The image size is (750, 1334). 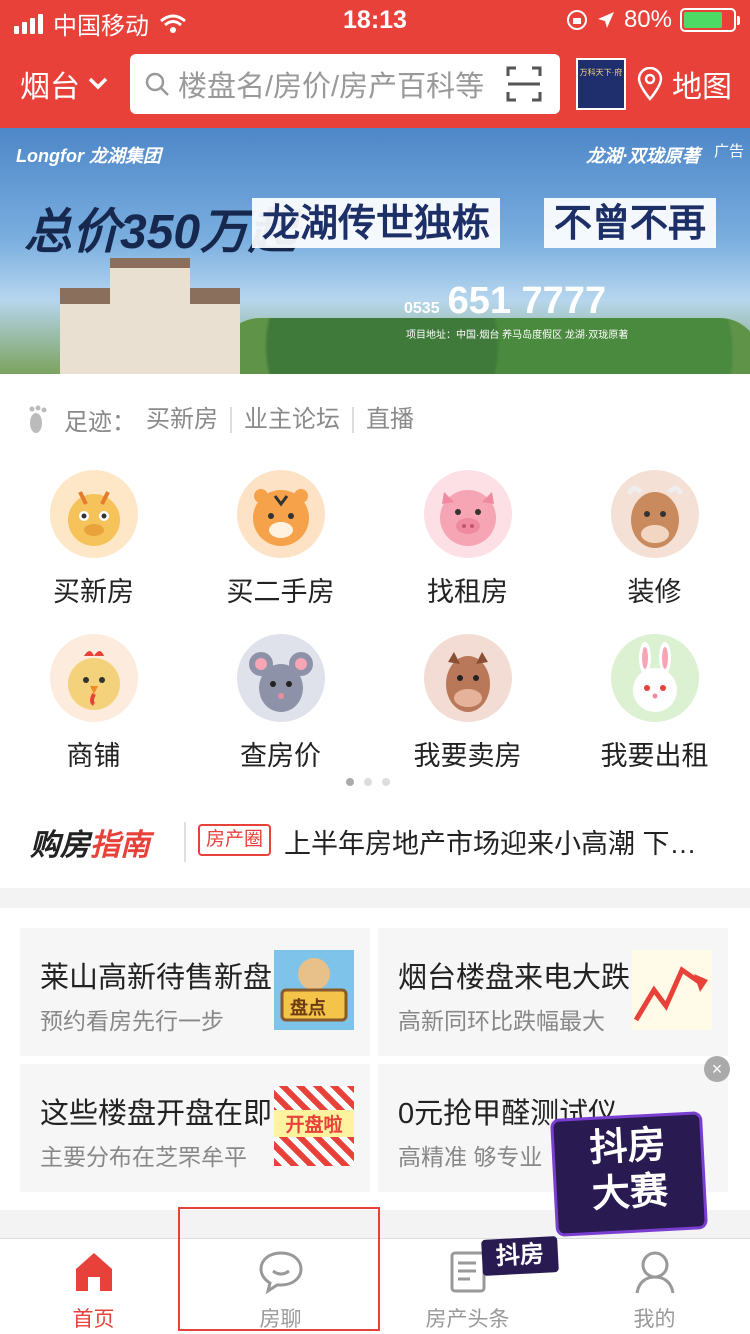 I want to click on search-placeholder: 楼盘名/房价/房产百科等, so click(x=331, y=87).